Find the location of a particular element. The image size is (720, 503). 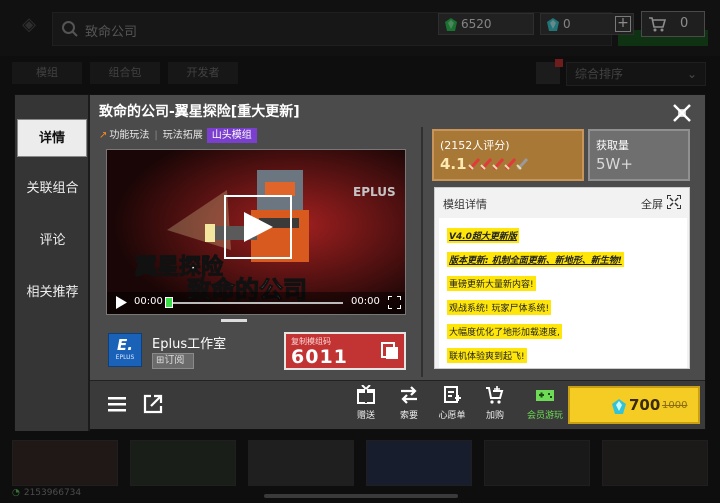

divider is located at coordinates (422, 252).